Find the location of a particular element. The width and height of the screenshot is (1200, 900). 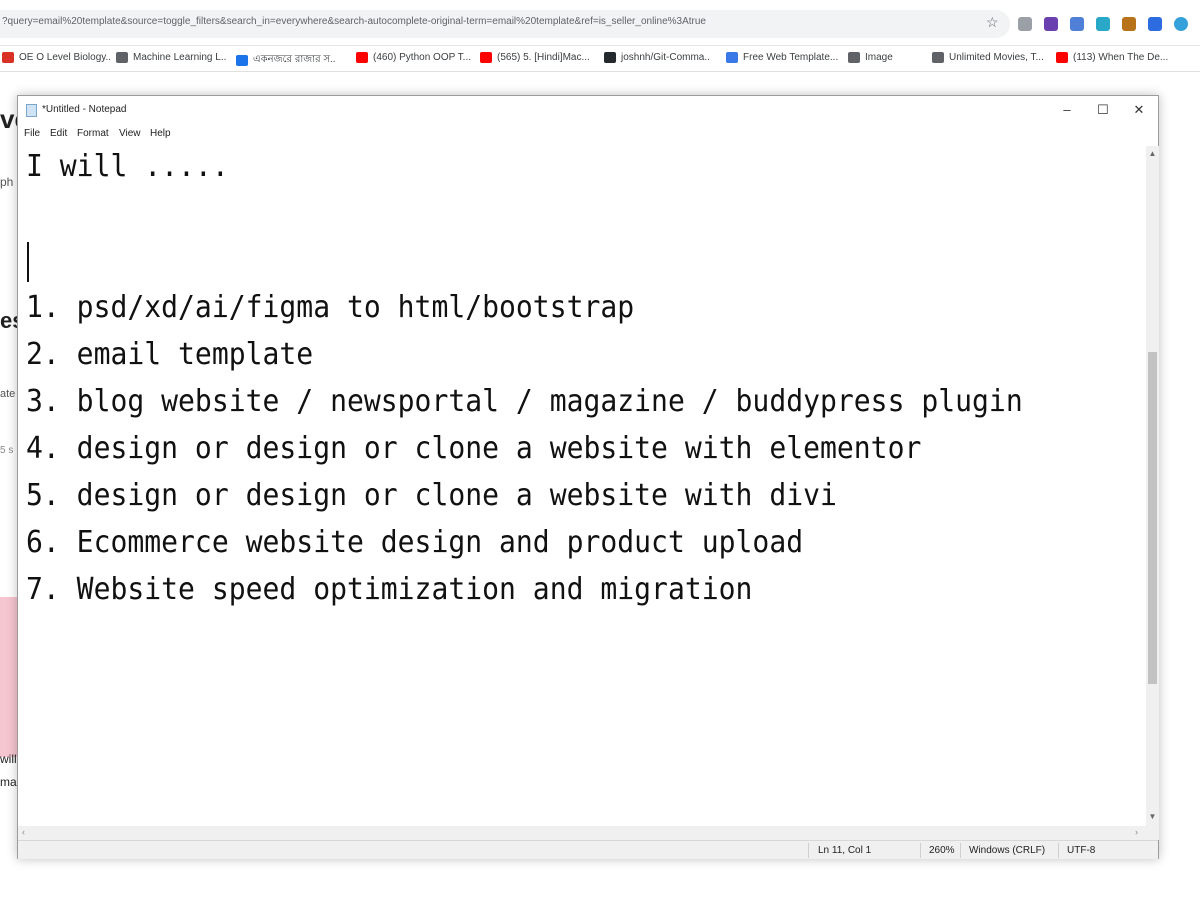

bookmark-item: Image is located at coordinates (870, 57).